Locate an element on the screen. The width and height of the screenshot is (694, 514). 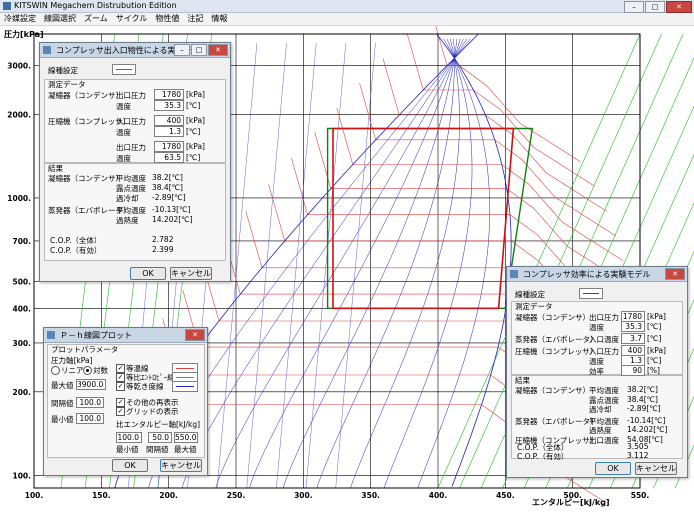
row-value-input: 63.5 is located at coordinates (169, 157).